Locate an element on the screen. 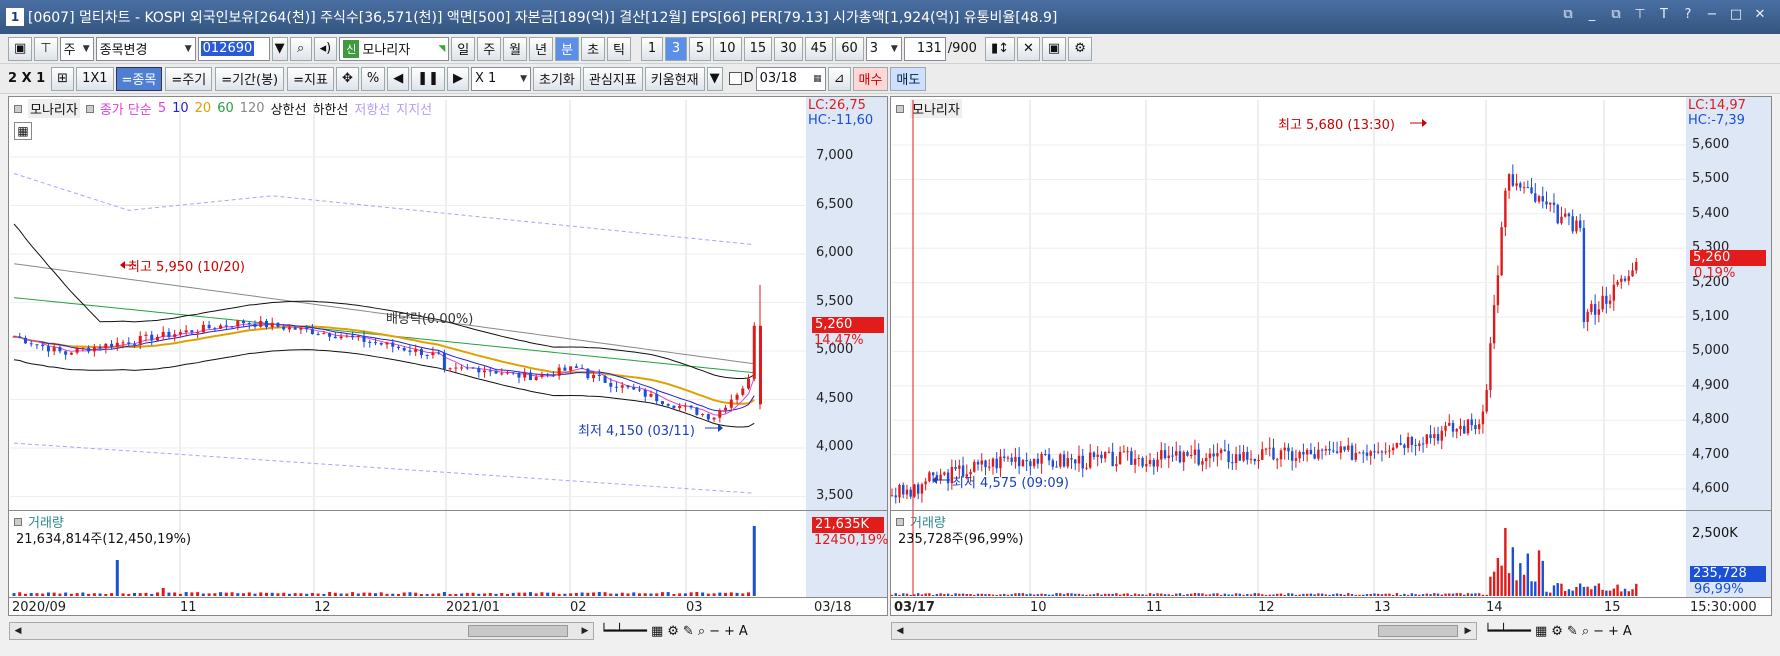 The width and height of the screenshot is (1780, 656). right-gear-icon: ⚙ is located at coordinates (1557, 631).